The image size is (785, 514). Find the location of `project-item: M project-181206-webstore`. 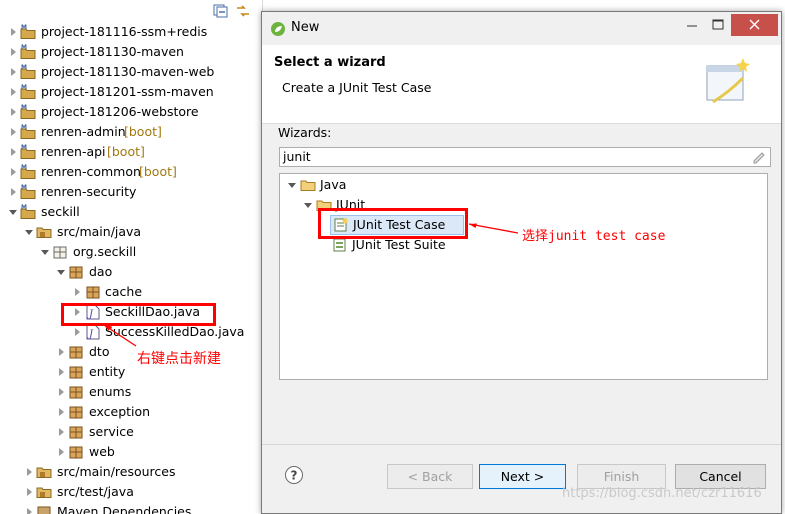

project-item: M project-181206-webstore is located at coordinates (130, 112).